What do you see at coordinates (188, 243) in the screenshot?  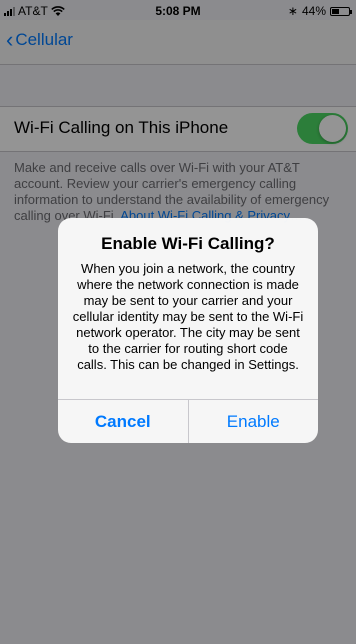 I see `alert-title: Enable Wi-Fi Calling?` at bounding box center [188, 243].